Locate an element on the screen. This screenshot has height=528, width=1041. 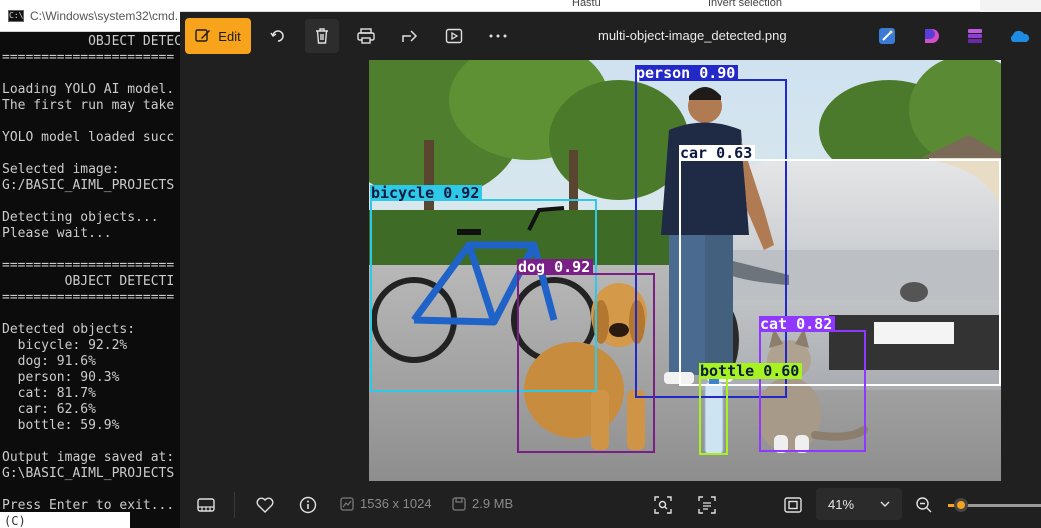
more-icon is located at coordinates (498, 36).